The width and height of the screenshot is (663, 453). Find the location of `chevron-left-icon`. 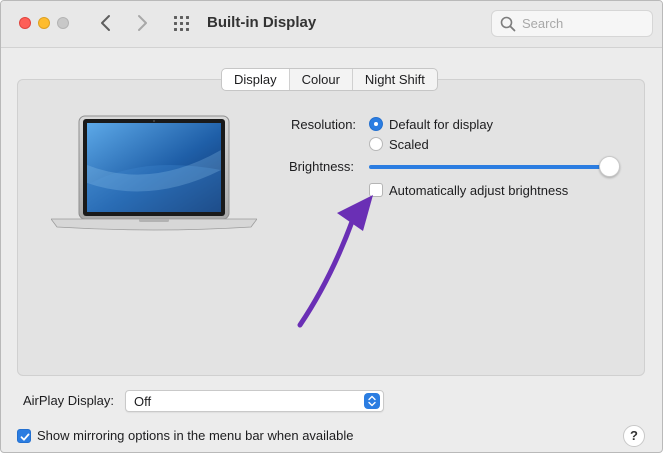

chevron-left-icon is located at coordinates (105, 23).